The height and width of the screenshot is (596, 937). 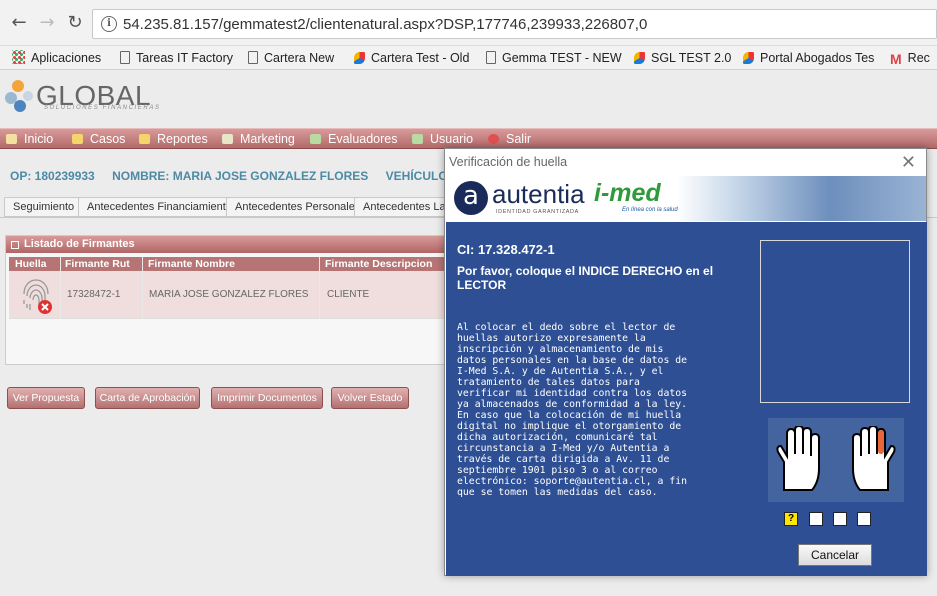 What do you see at coordinates (44, 207) in the screenshot?
I see `tab-seguimiento: Seguimiento` at bounding box center [44, 207].